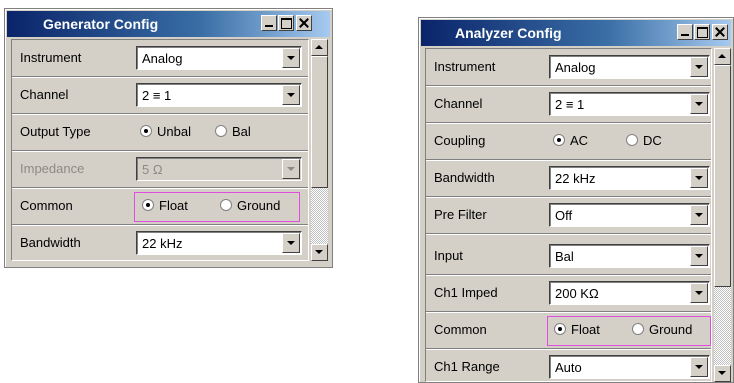  Describe the element at coordinates (629, 256) in the screenshot. I see `ana-input-select: Bal` at that location.